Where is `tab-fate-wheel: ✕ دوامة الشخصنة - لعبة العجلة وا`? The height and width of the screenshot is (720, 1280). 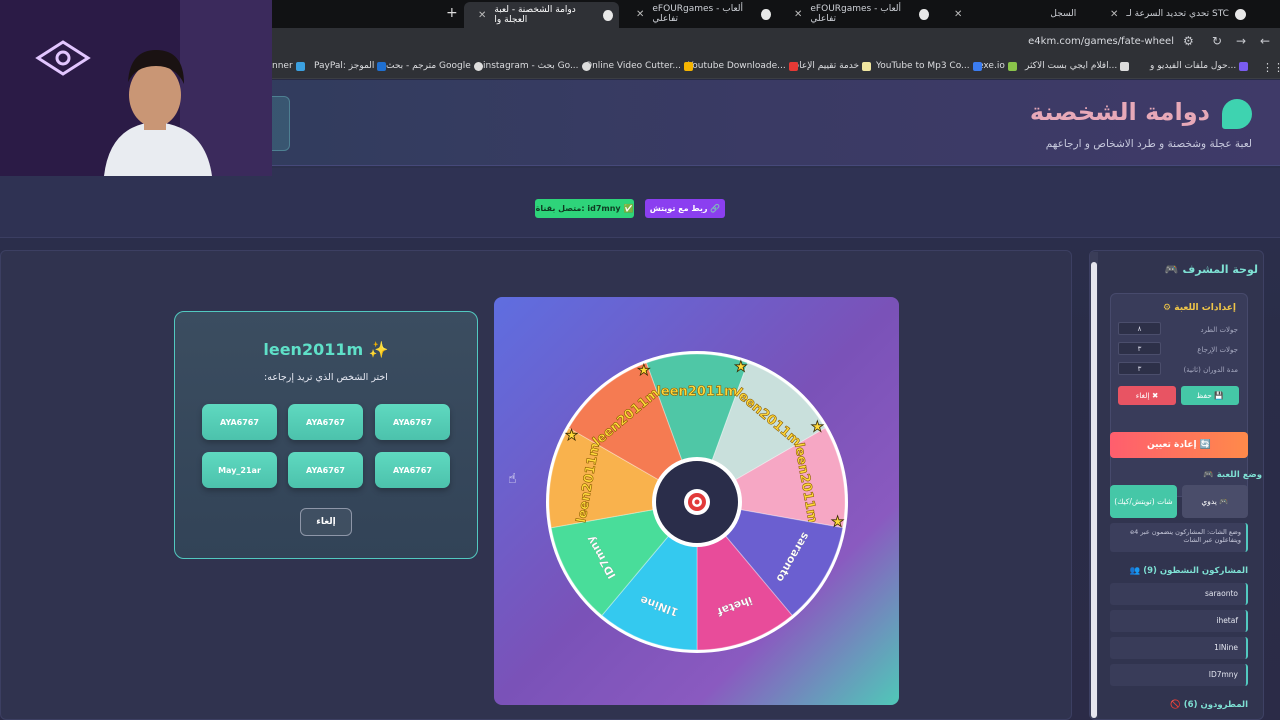 tab-fate-wheel: ✕ دوامة الشخصنة - لعبة العجلة وا is located at coordinates (541, 15).